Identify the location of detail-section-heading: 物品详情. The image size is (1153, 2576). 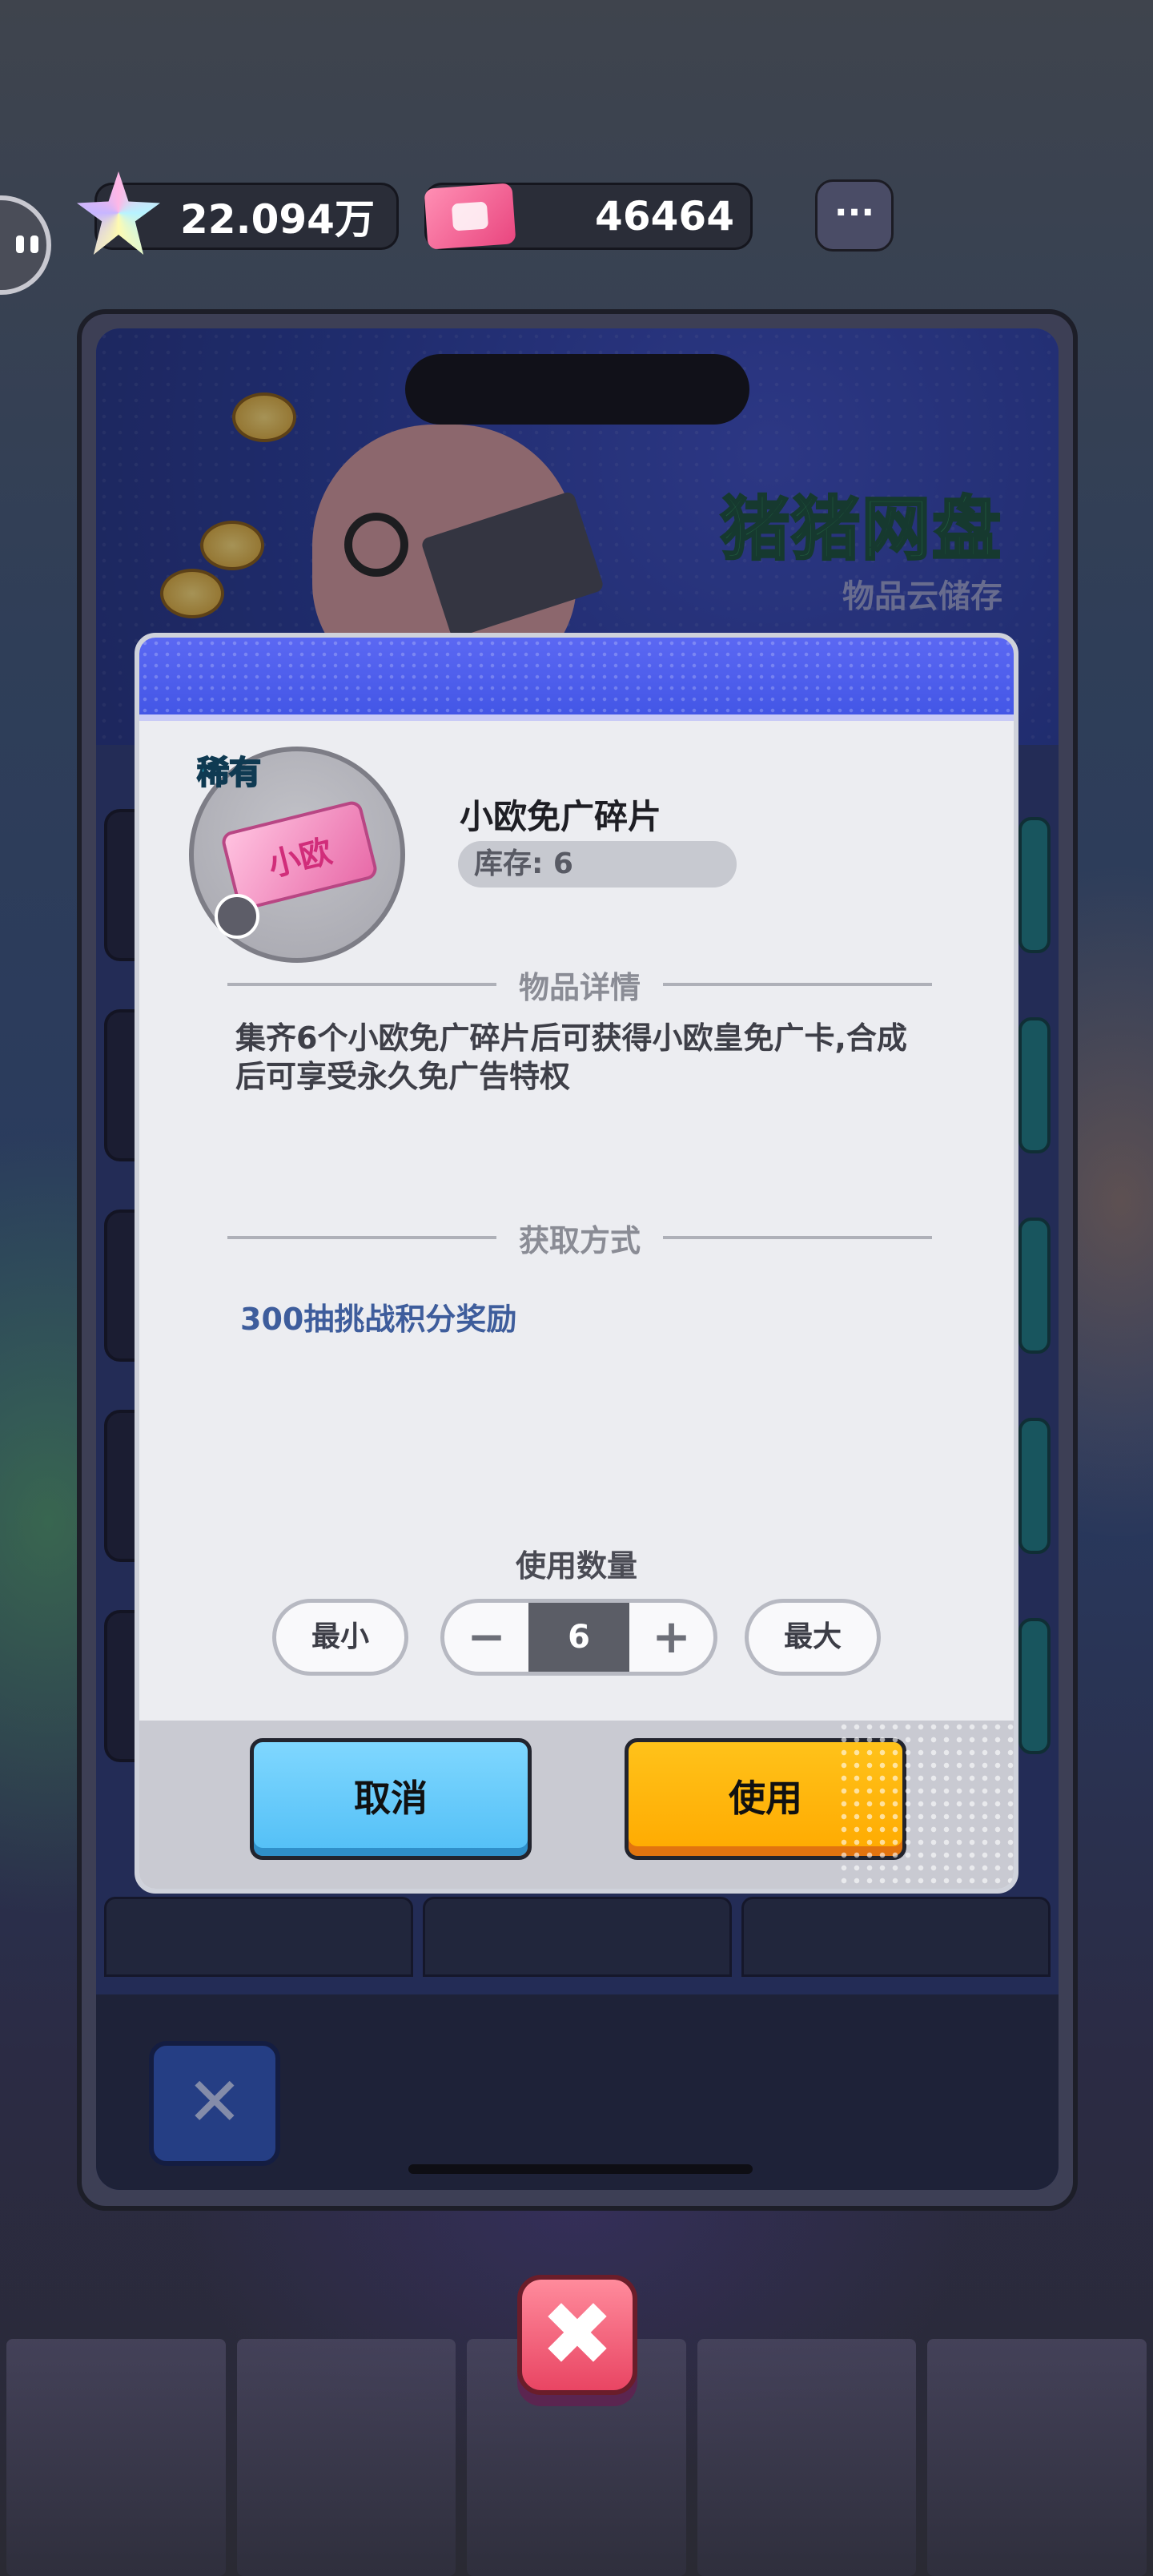
(580, 984).